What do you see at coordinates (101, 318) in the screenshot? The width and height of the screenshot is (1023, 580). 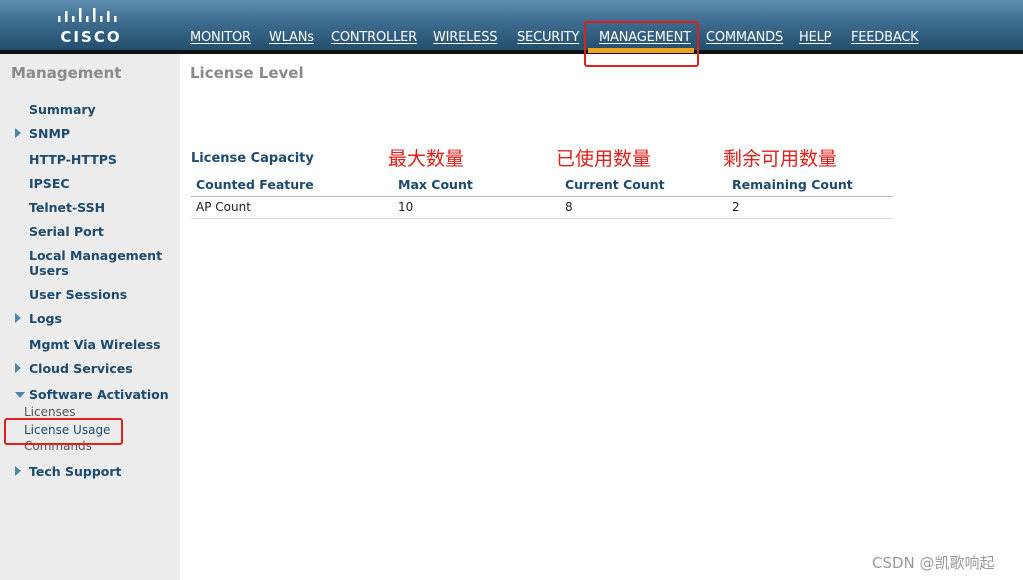 I see `sidebar-item-logs: Logs` at bounding box center [101, 318].